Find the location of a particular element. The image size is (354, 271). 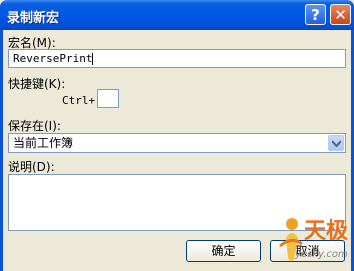

store-in-value: 当前工作簿 is located at coordinates (43, 143).